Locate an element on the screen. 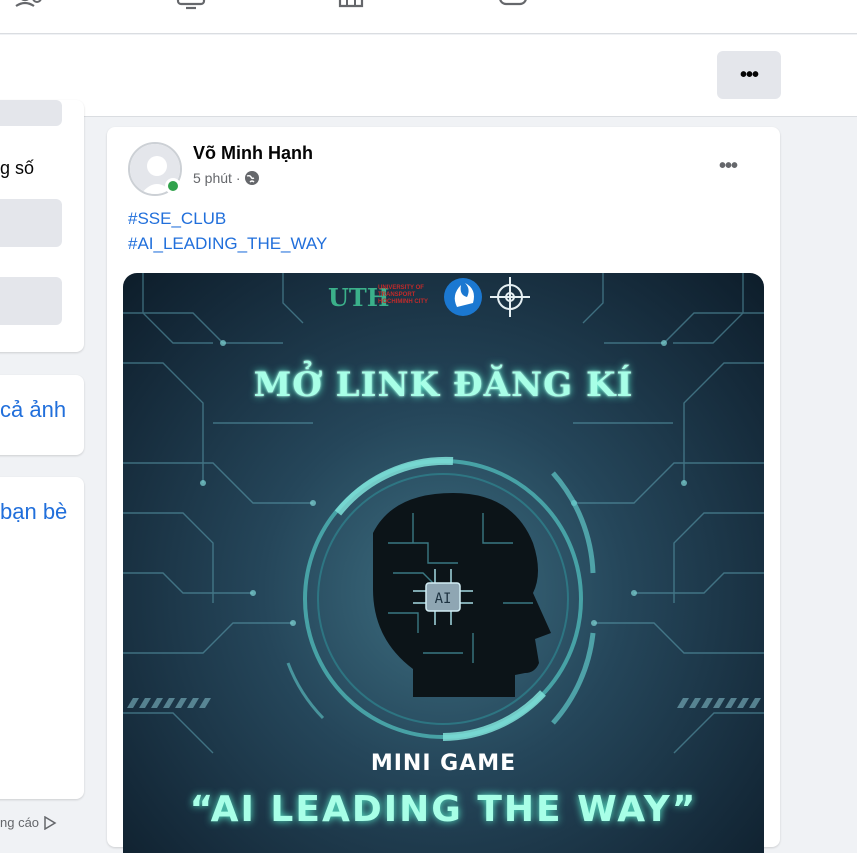  top-navigation is located at coordinates (428, 17).